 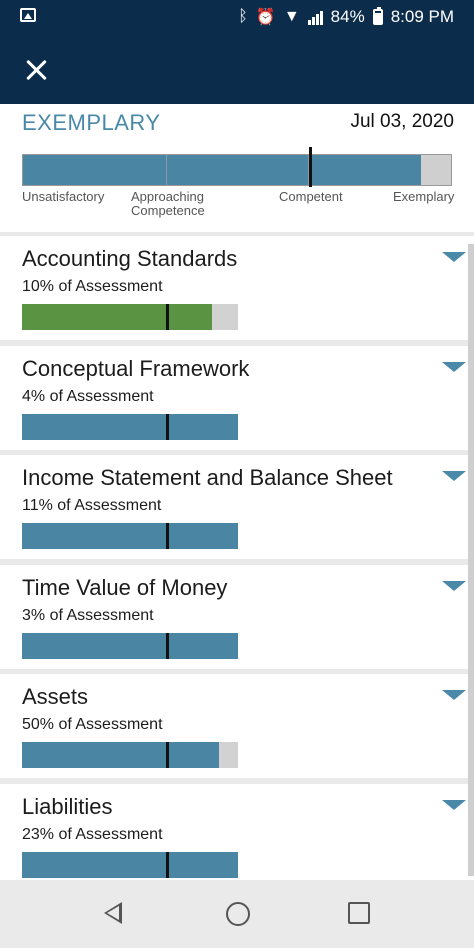 What do you see at coordinates (237, 70) in the screenshot?
I see `app-bar` at bounding box center [237, 70].